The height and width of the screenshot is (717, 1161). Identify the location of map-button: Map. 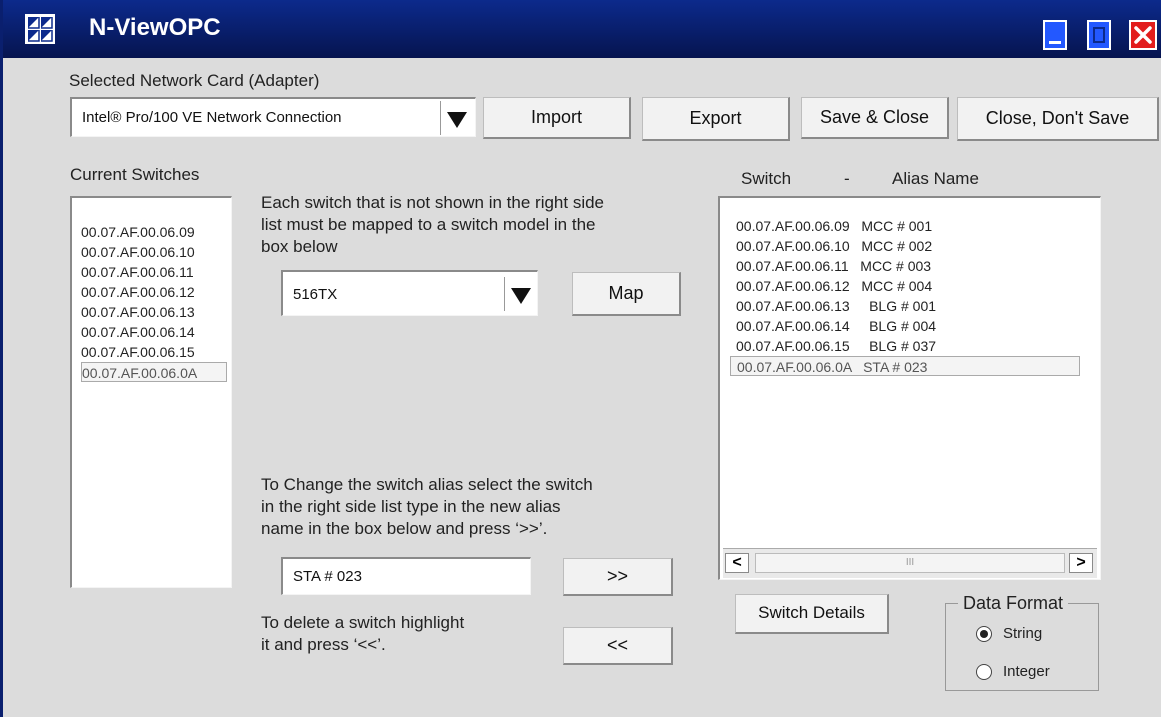
(626, 294).